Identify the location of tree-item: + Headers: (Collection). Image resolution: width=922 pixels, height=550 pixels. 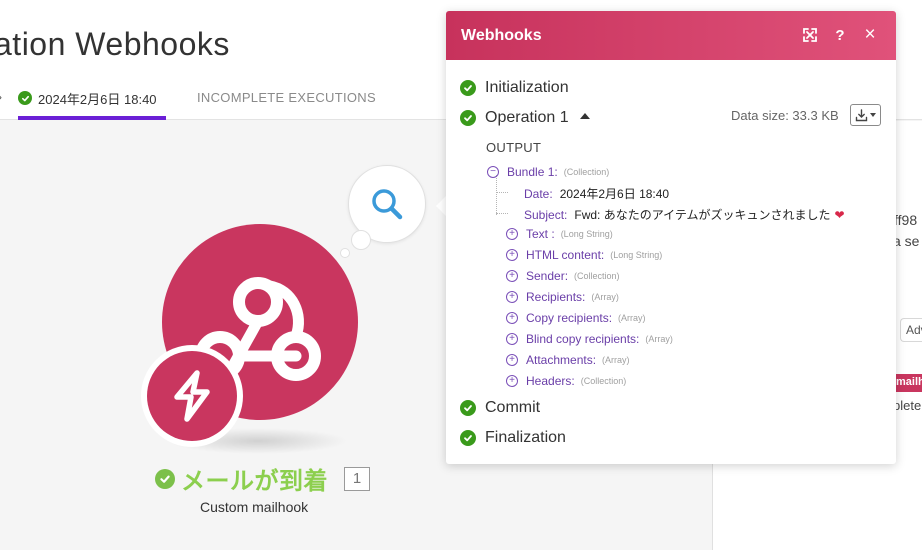
(566, 381).